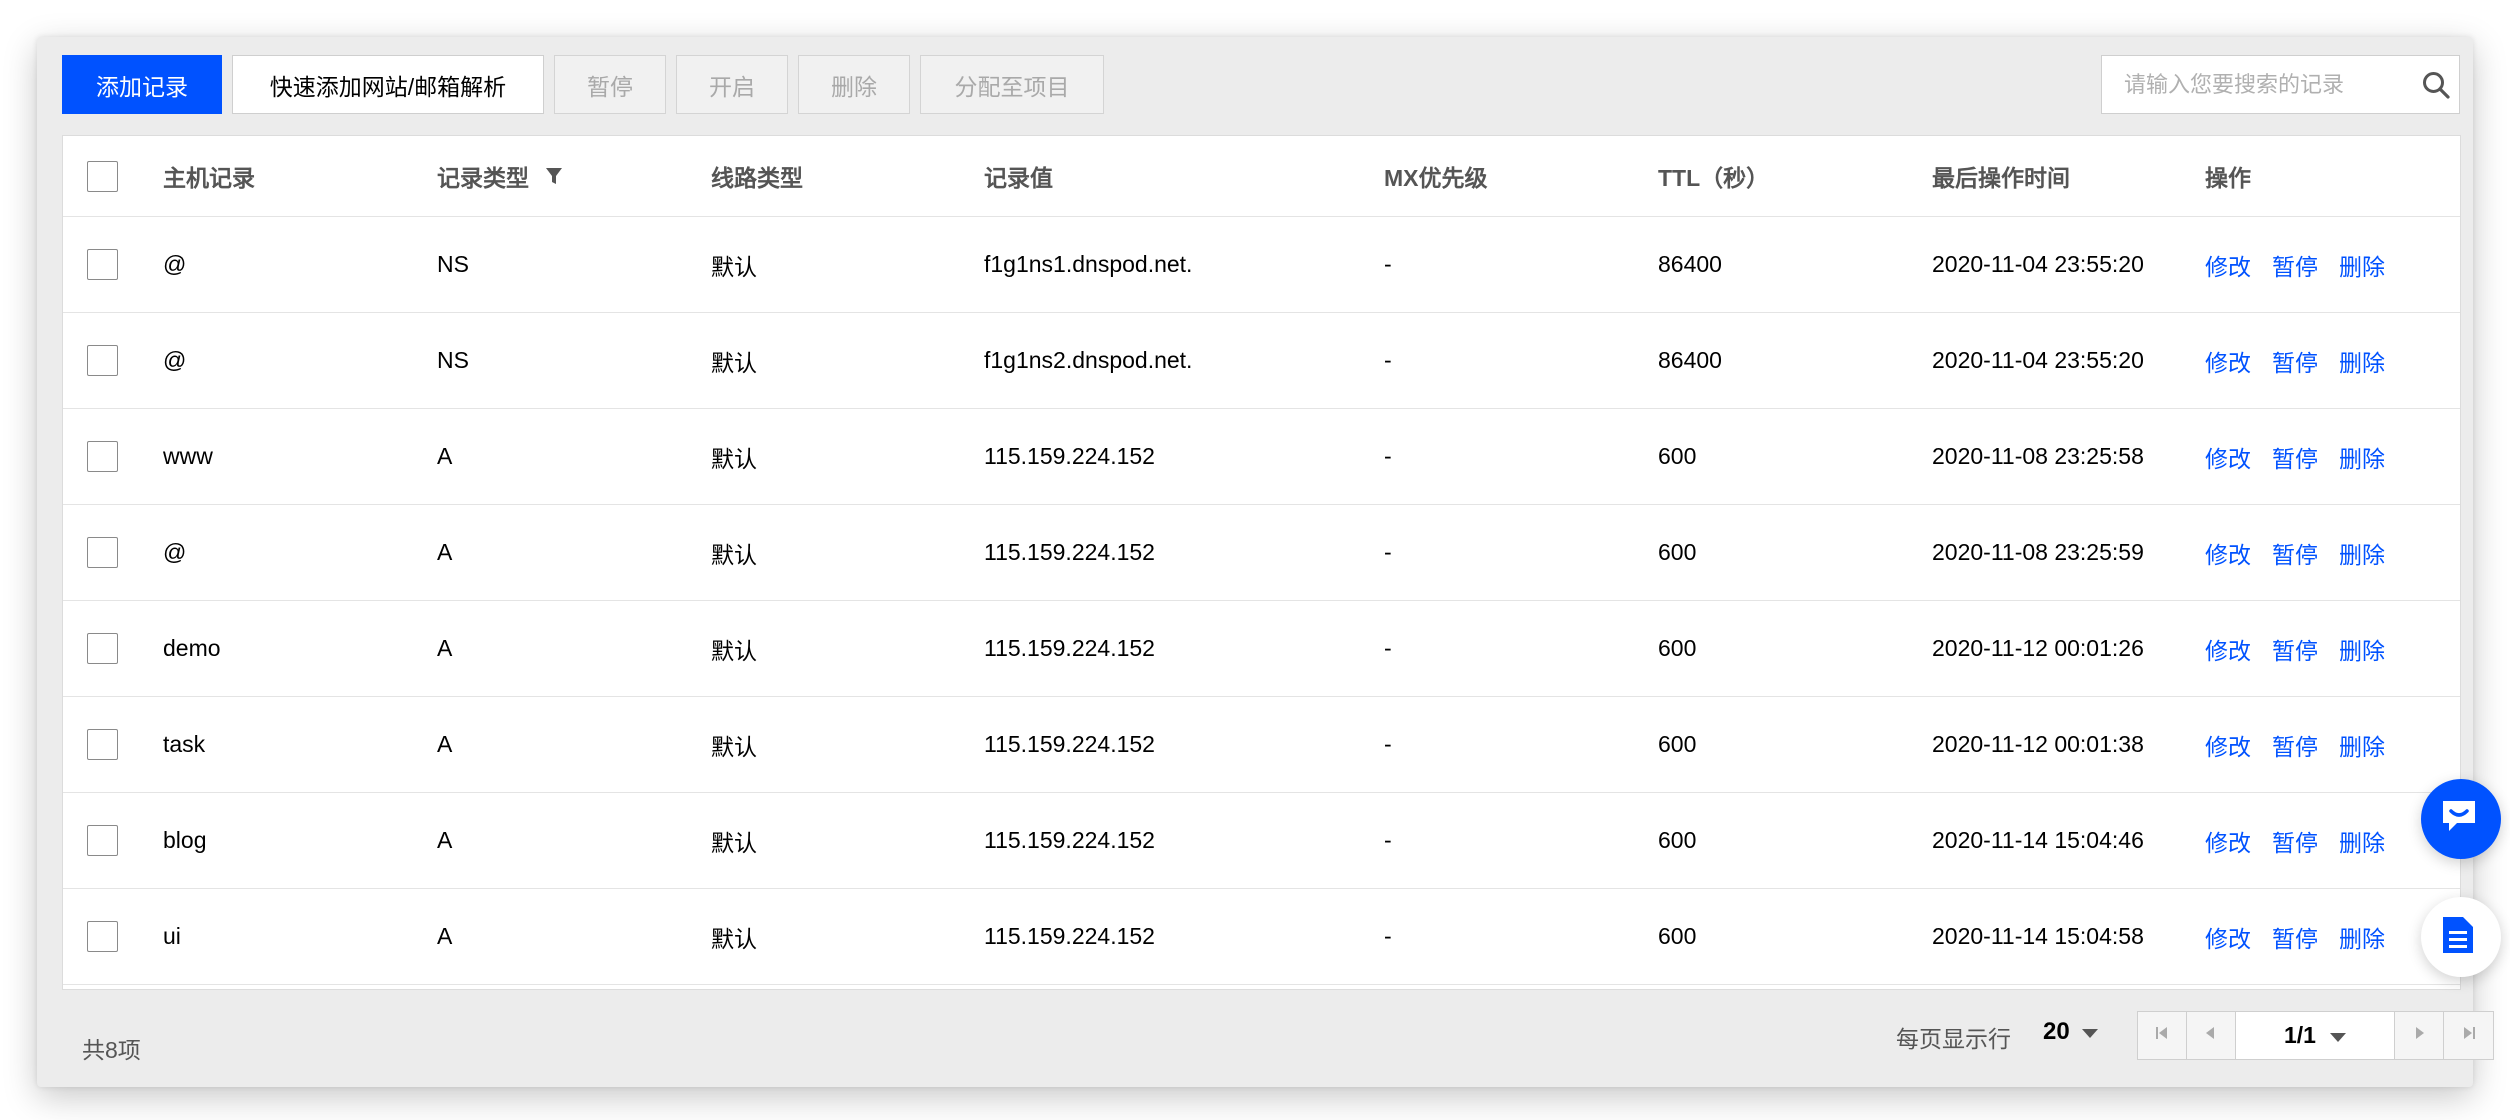 This screenshot has width=2510, height=1120. I want to click on cell-host: www, so click(188, 456).